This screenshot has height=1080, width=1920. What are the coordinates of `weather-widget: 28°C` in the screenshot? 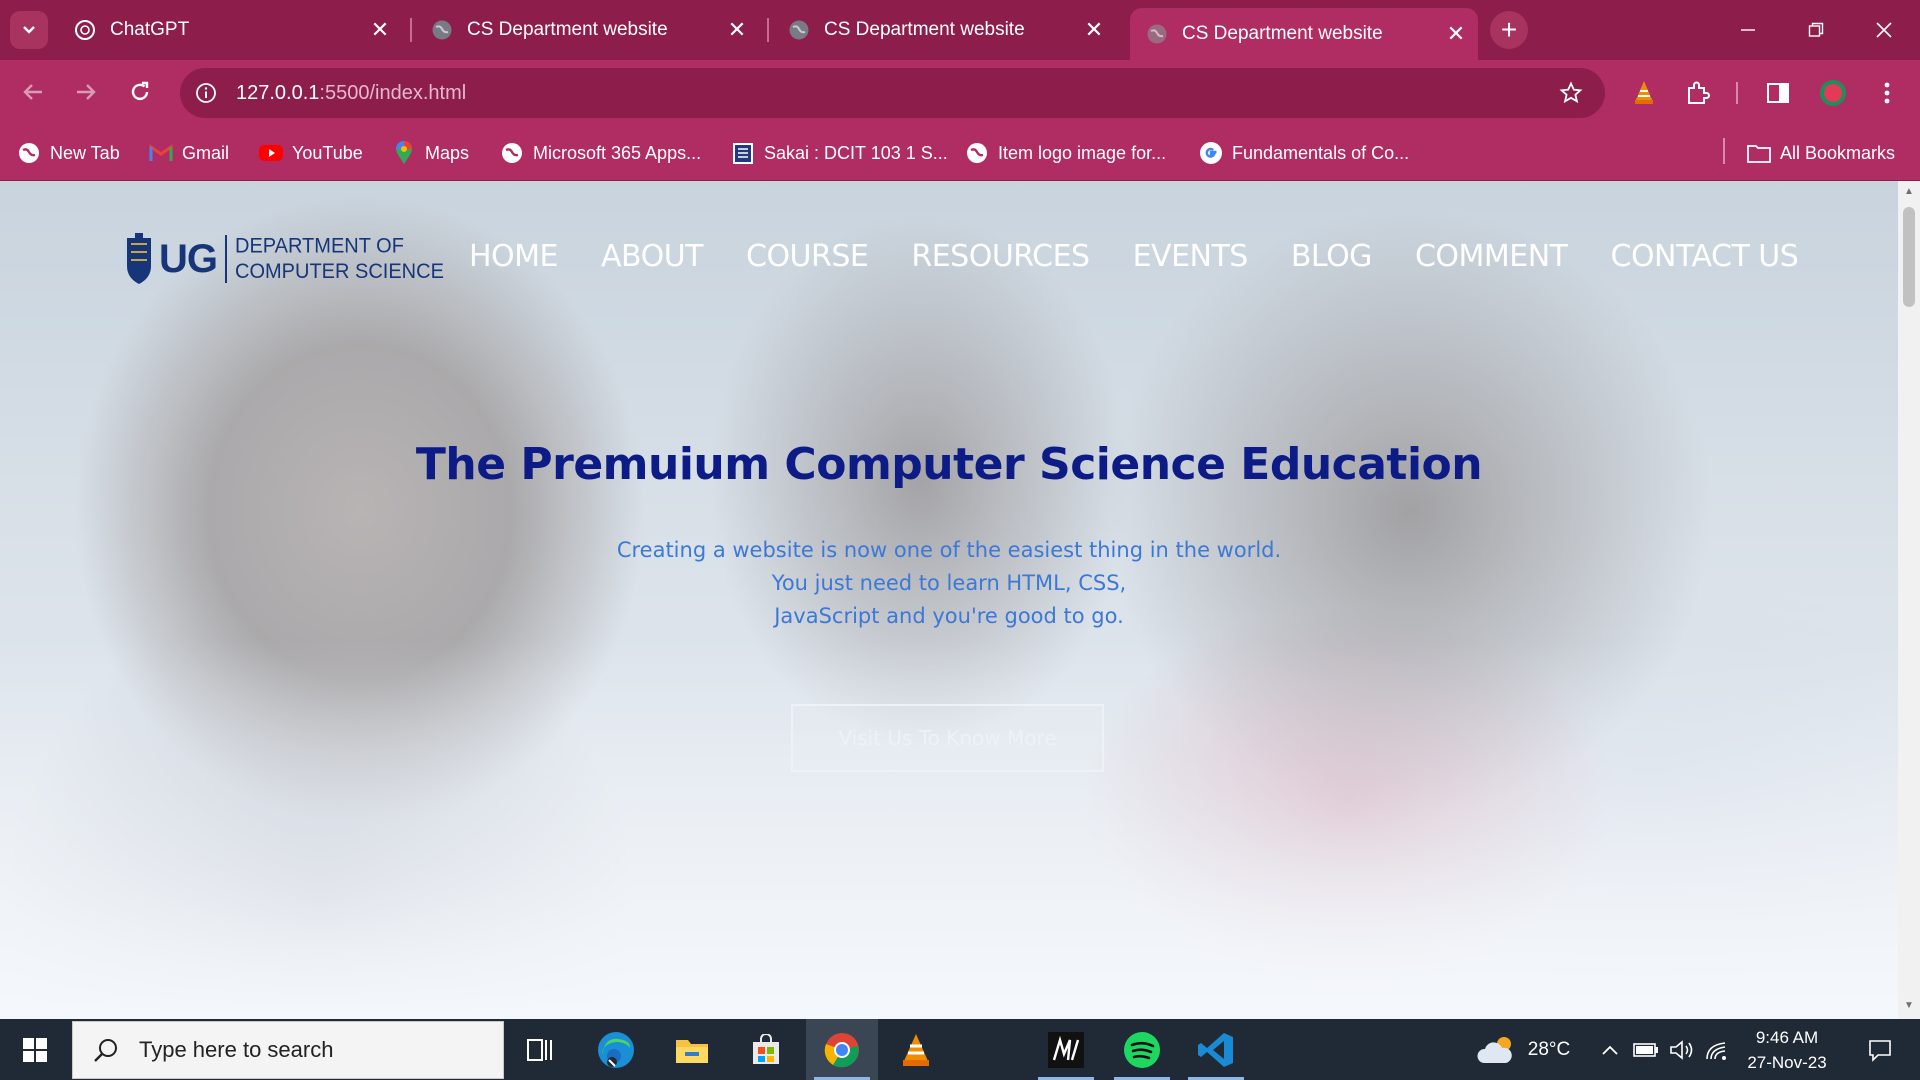 It's located at (1523, 1049).